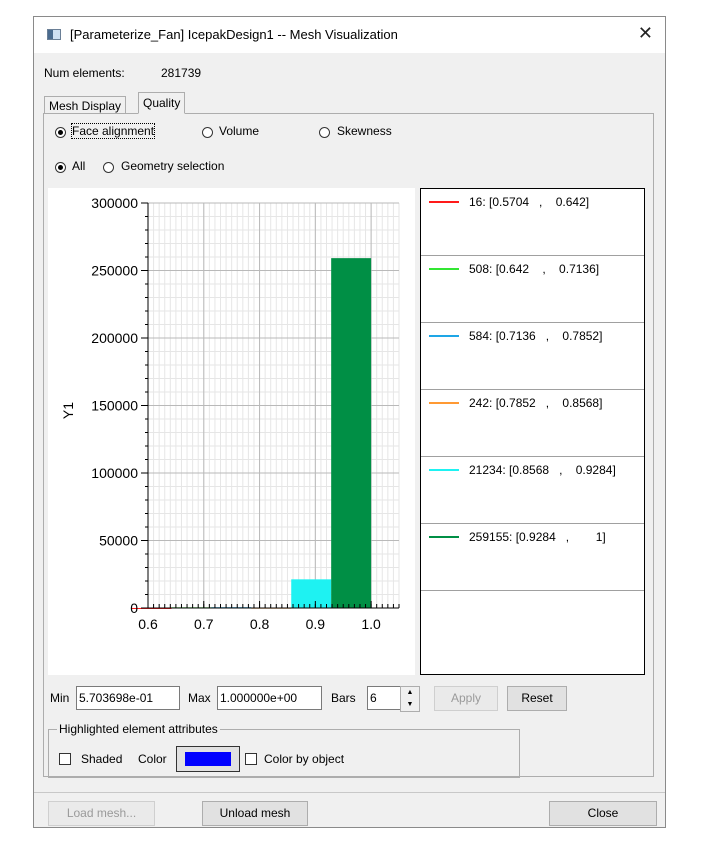 The image size is (724, 865). I want to click on y-tick-label: 150000, so click(114, 406).